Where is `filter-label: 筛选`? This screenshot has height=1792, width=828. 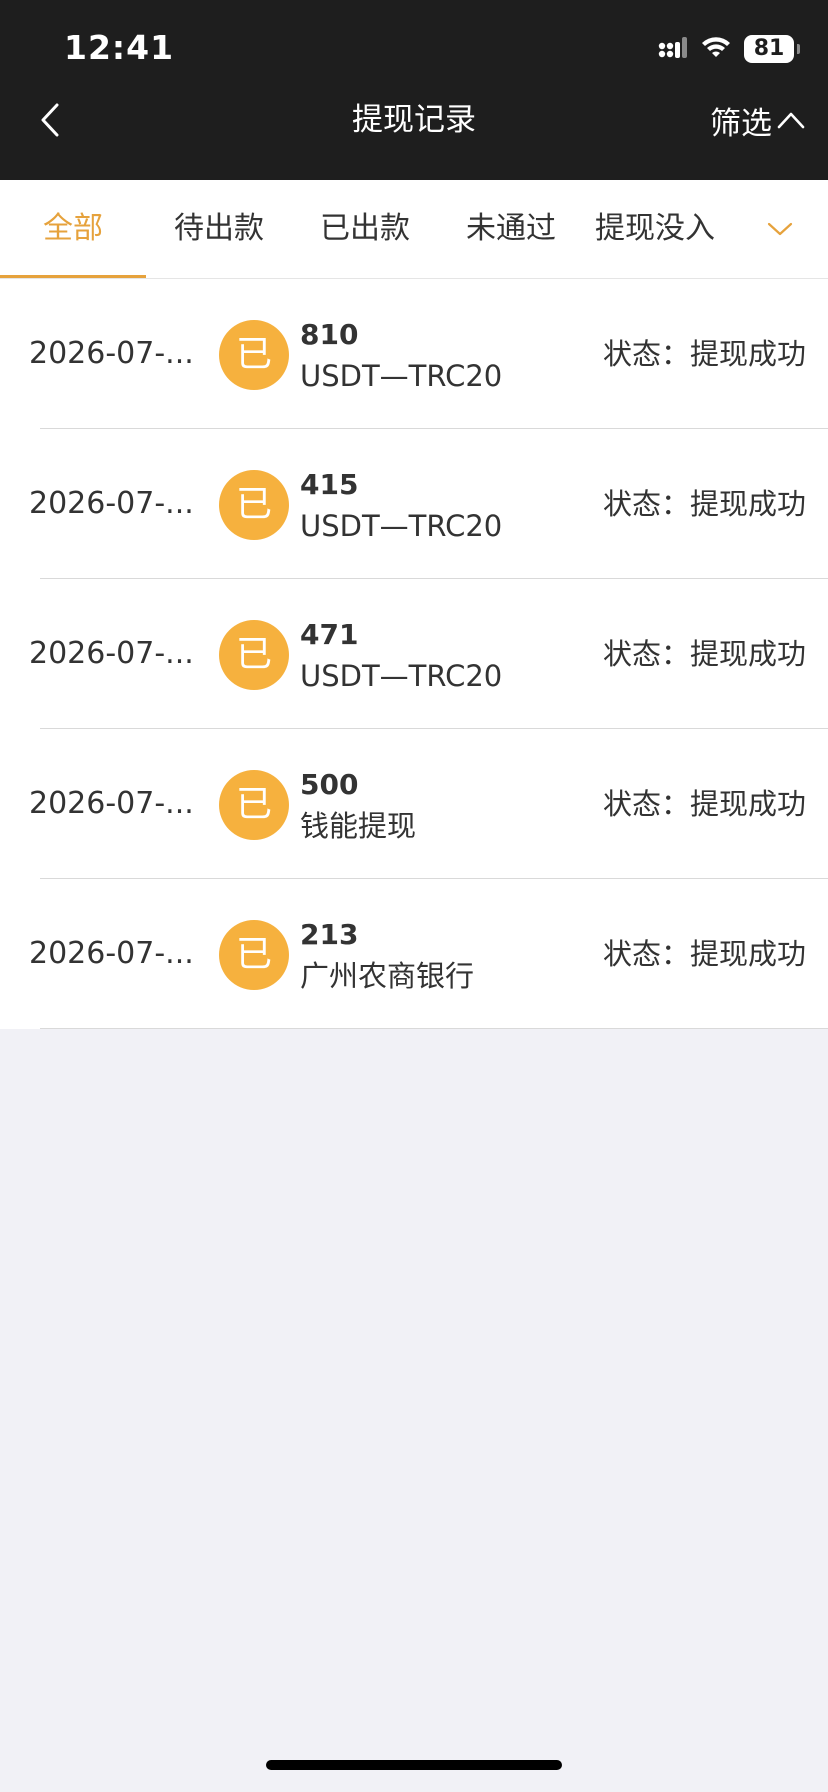 filter-label: 筛选 is located at coordinates (741, 123).